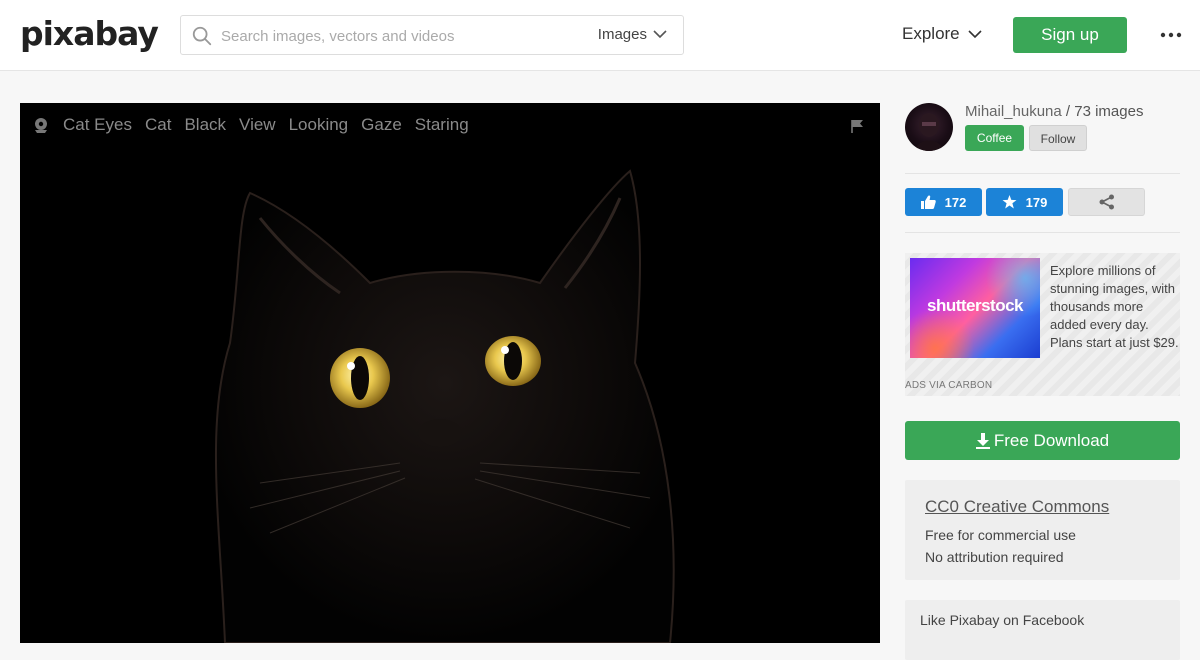 Image resolution: width=1200 pixels, height=660 pixels. What do you see at coordinates (929, 132) in the screenshot?
I see `avatar-image` at bounding box center [929, 132].